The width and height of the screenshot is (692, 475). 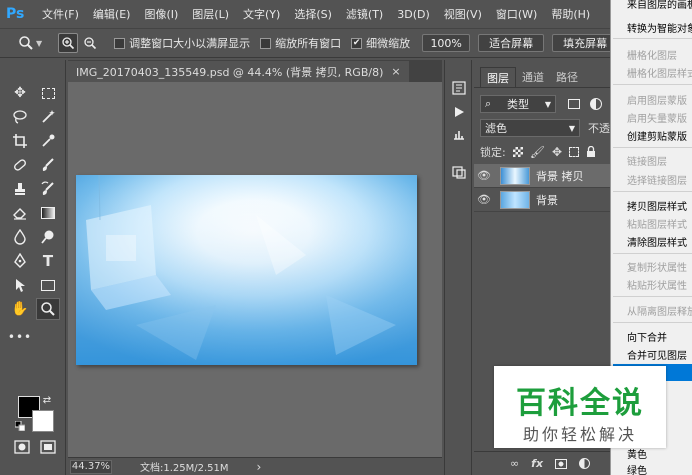 I want to click on scrubby-zoom-checkbox: ✔ 细微缩放, so click(x=380, y=43).